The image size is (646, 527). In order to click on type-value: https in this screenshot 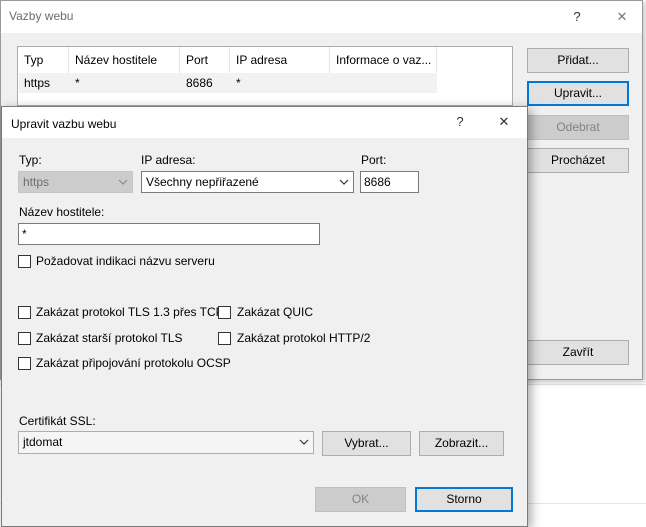, I will do `click(36, 182)`.